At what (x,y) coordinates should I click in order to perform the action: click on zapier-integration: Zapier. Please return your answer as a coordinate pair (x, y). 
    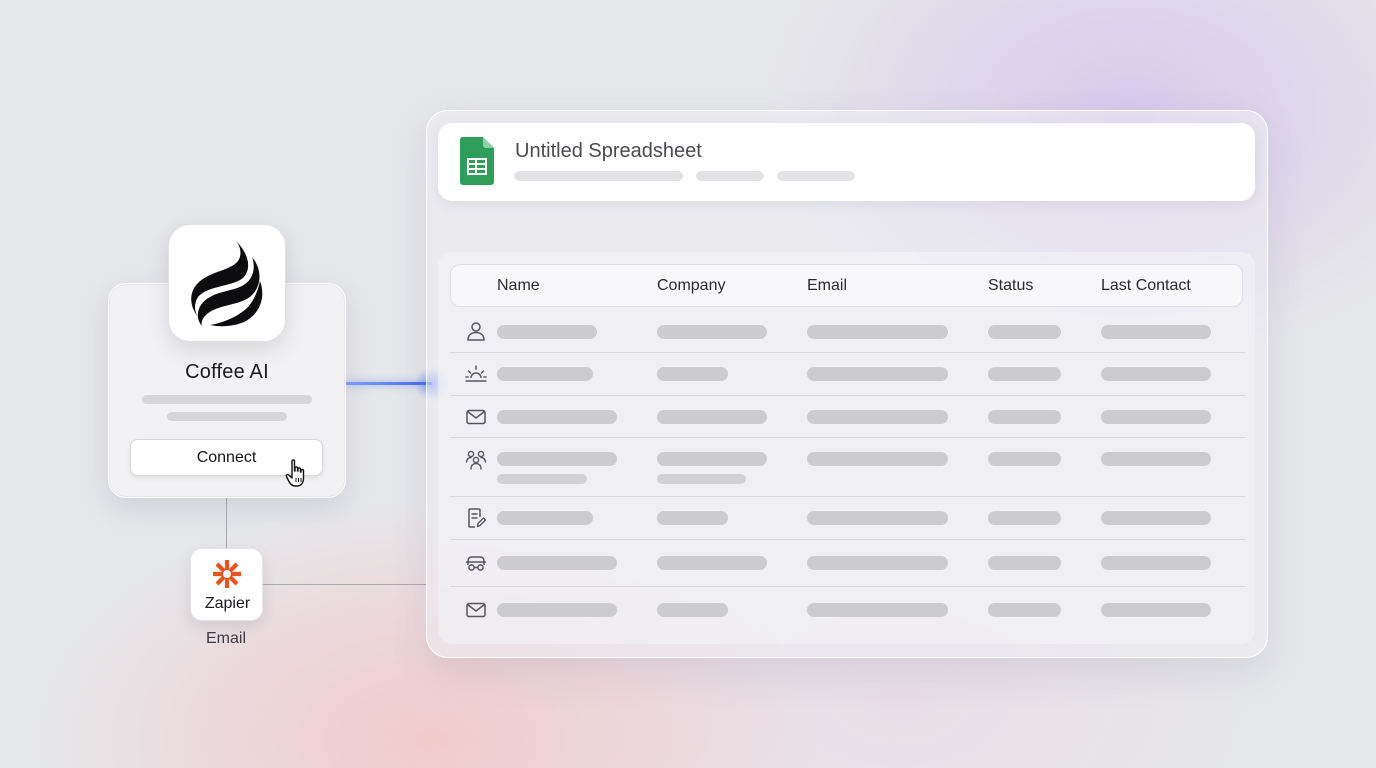
    Looking at the image, I should click on (226, 584).